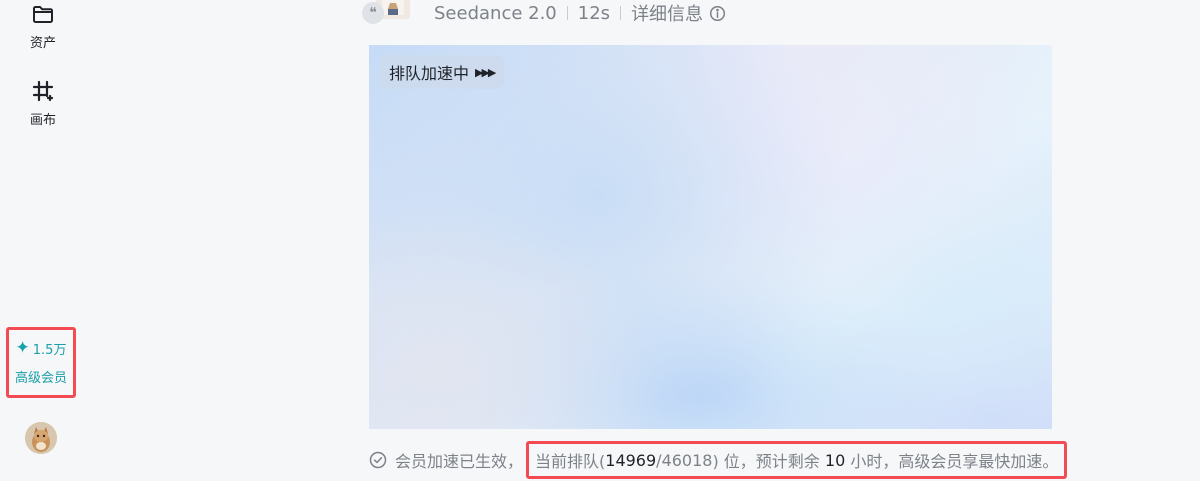 Image resolution: width=1200 pixels, height=481 pixels. Describe the element at coordinates (43, 91) in the screenshot. I see `canvas-grid-icon` at that location.